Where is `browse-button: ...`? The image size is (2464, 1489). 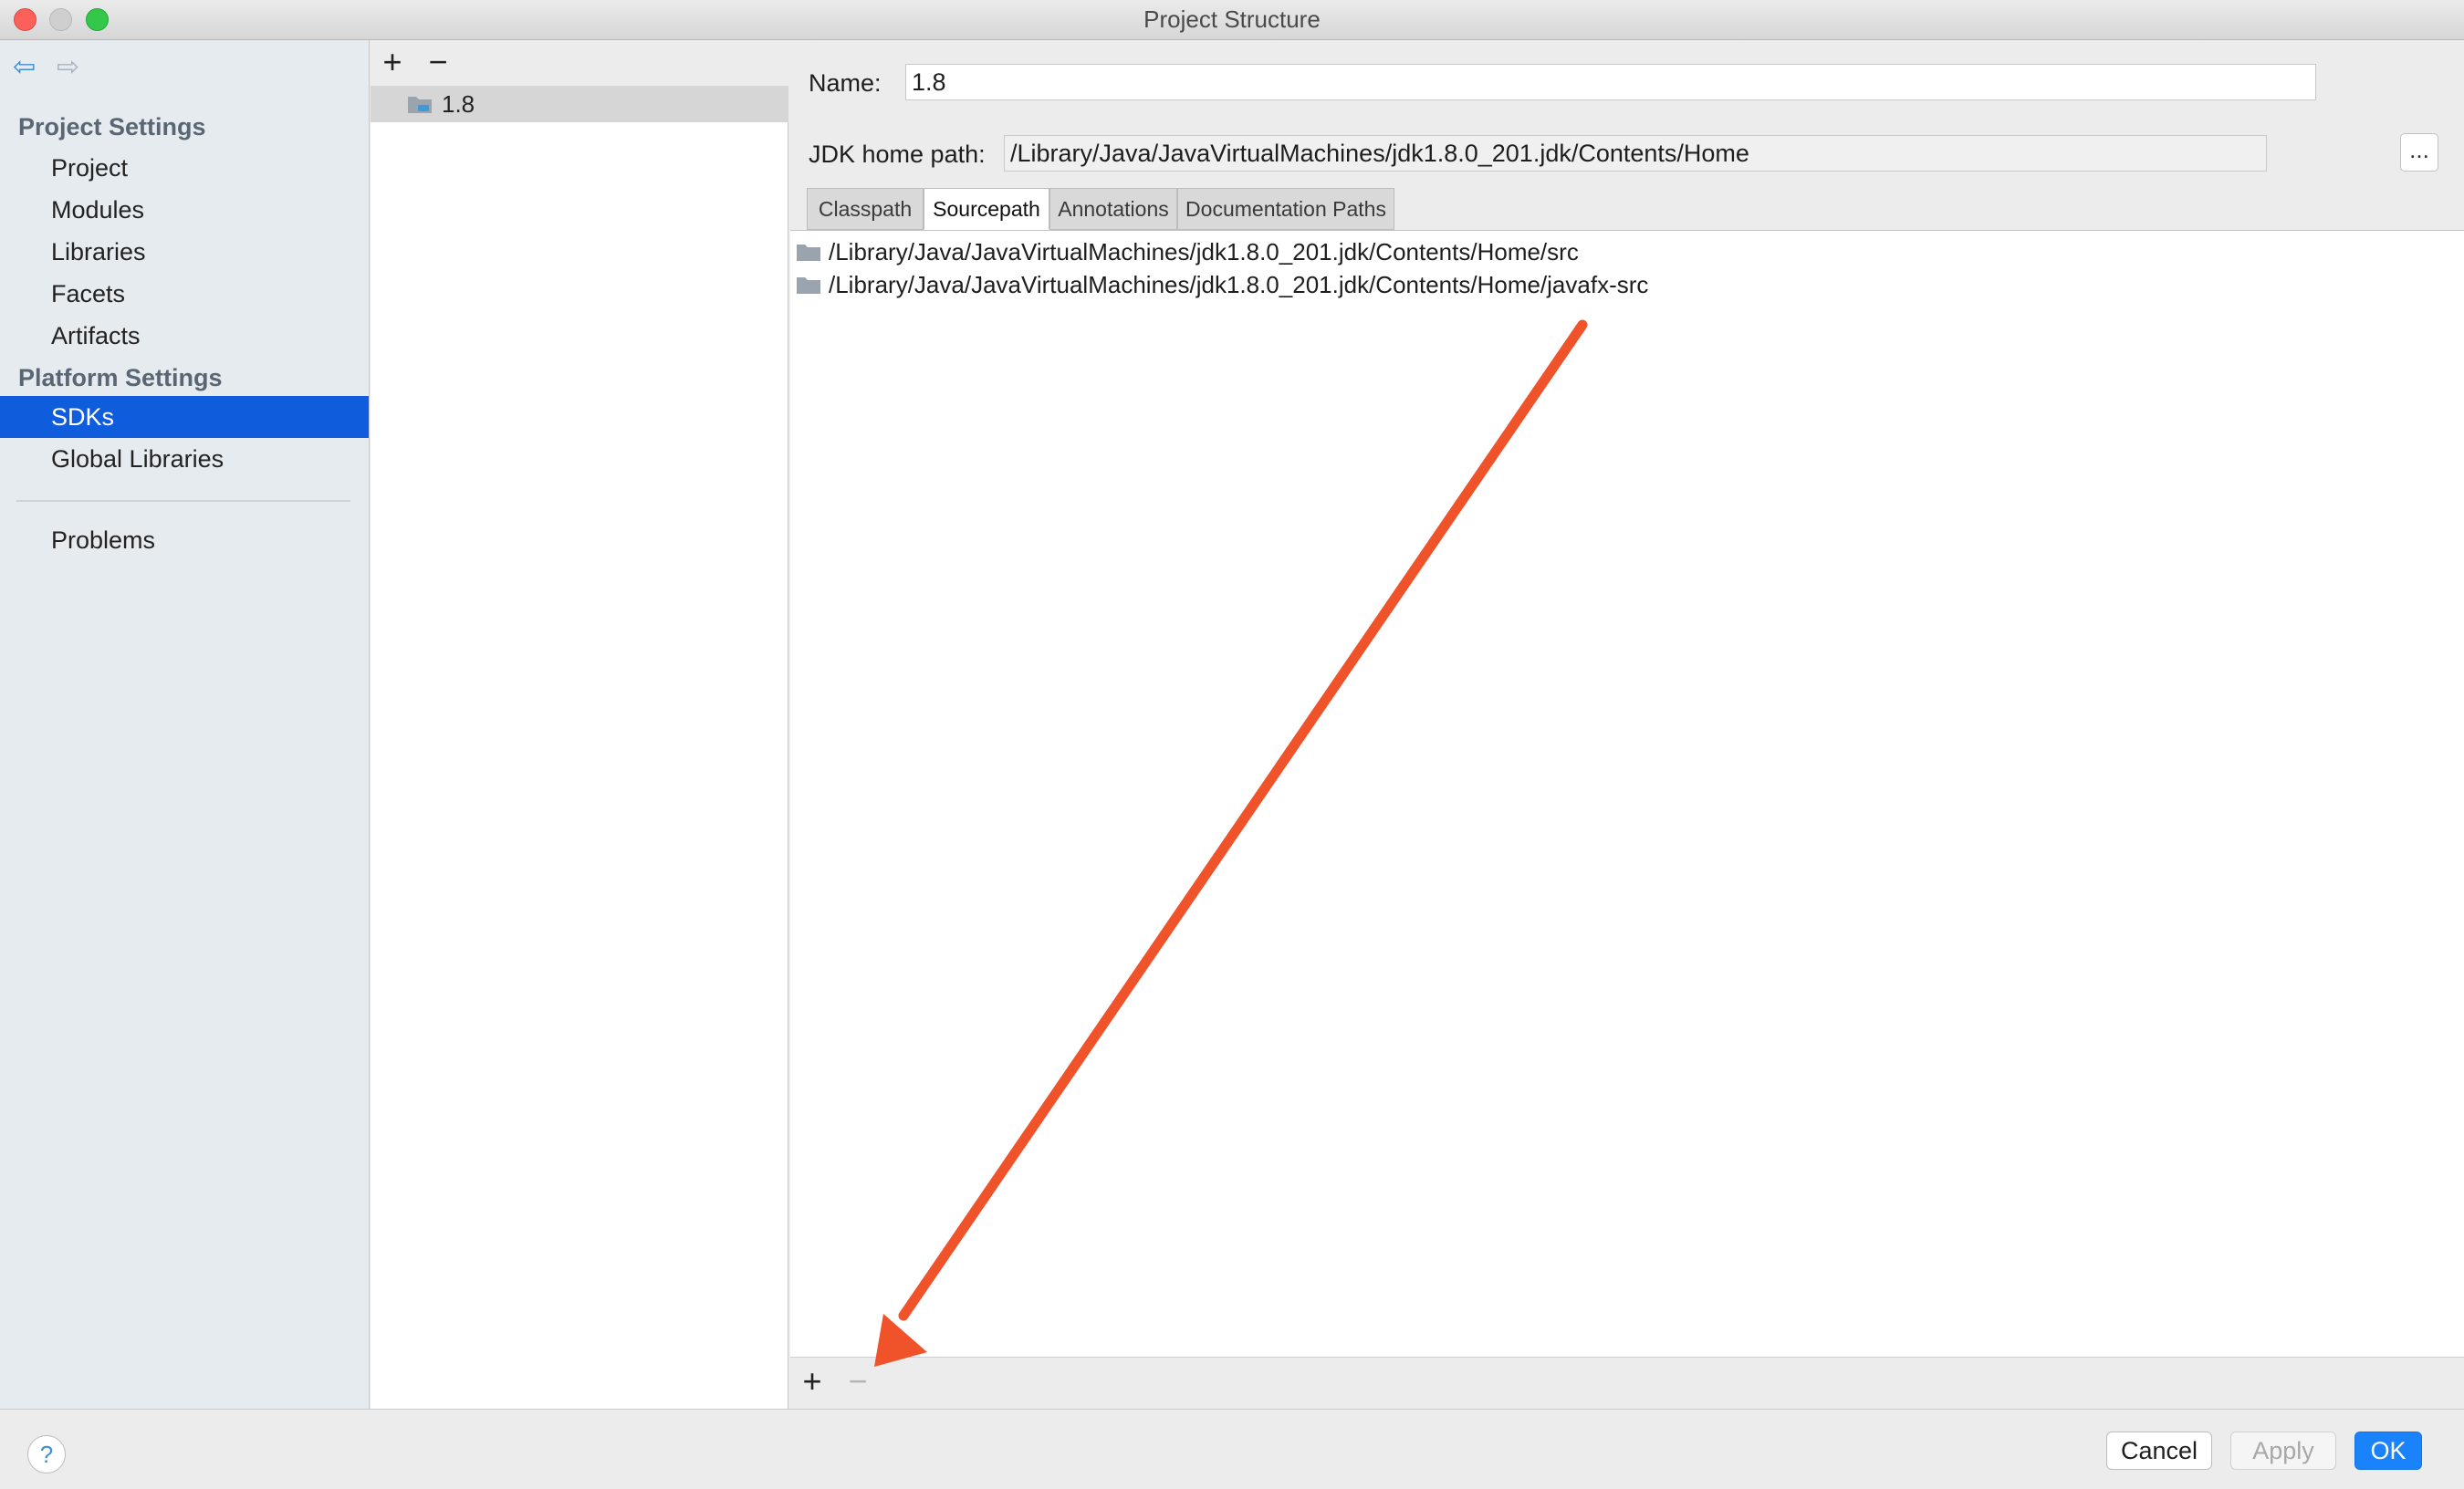 browse-button: ... is located at coordinates (2419, 152).